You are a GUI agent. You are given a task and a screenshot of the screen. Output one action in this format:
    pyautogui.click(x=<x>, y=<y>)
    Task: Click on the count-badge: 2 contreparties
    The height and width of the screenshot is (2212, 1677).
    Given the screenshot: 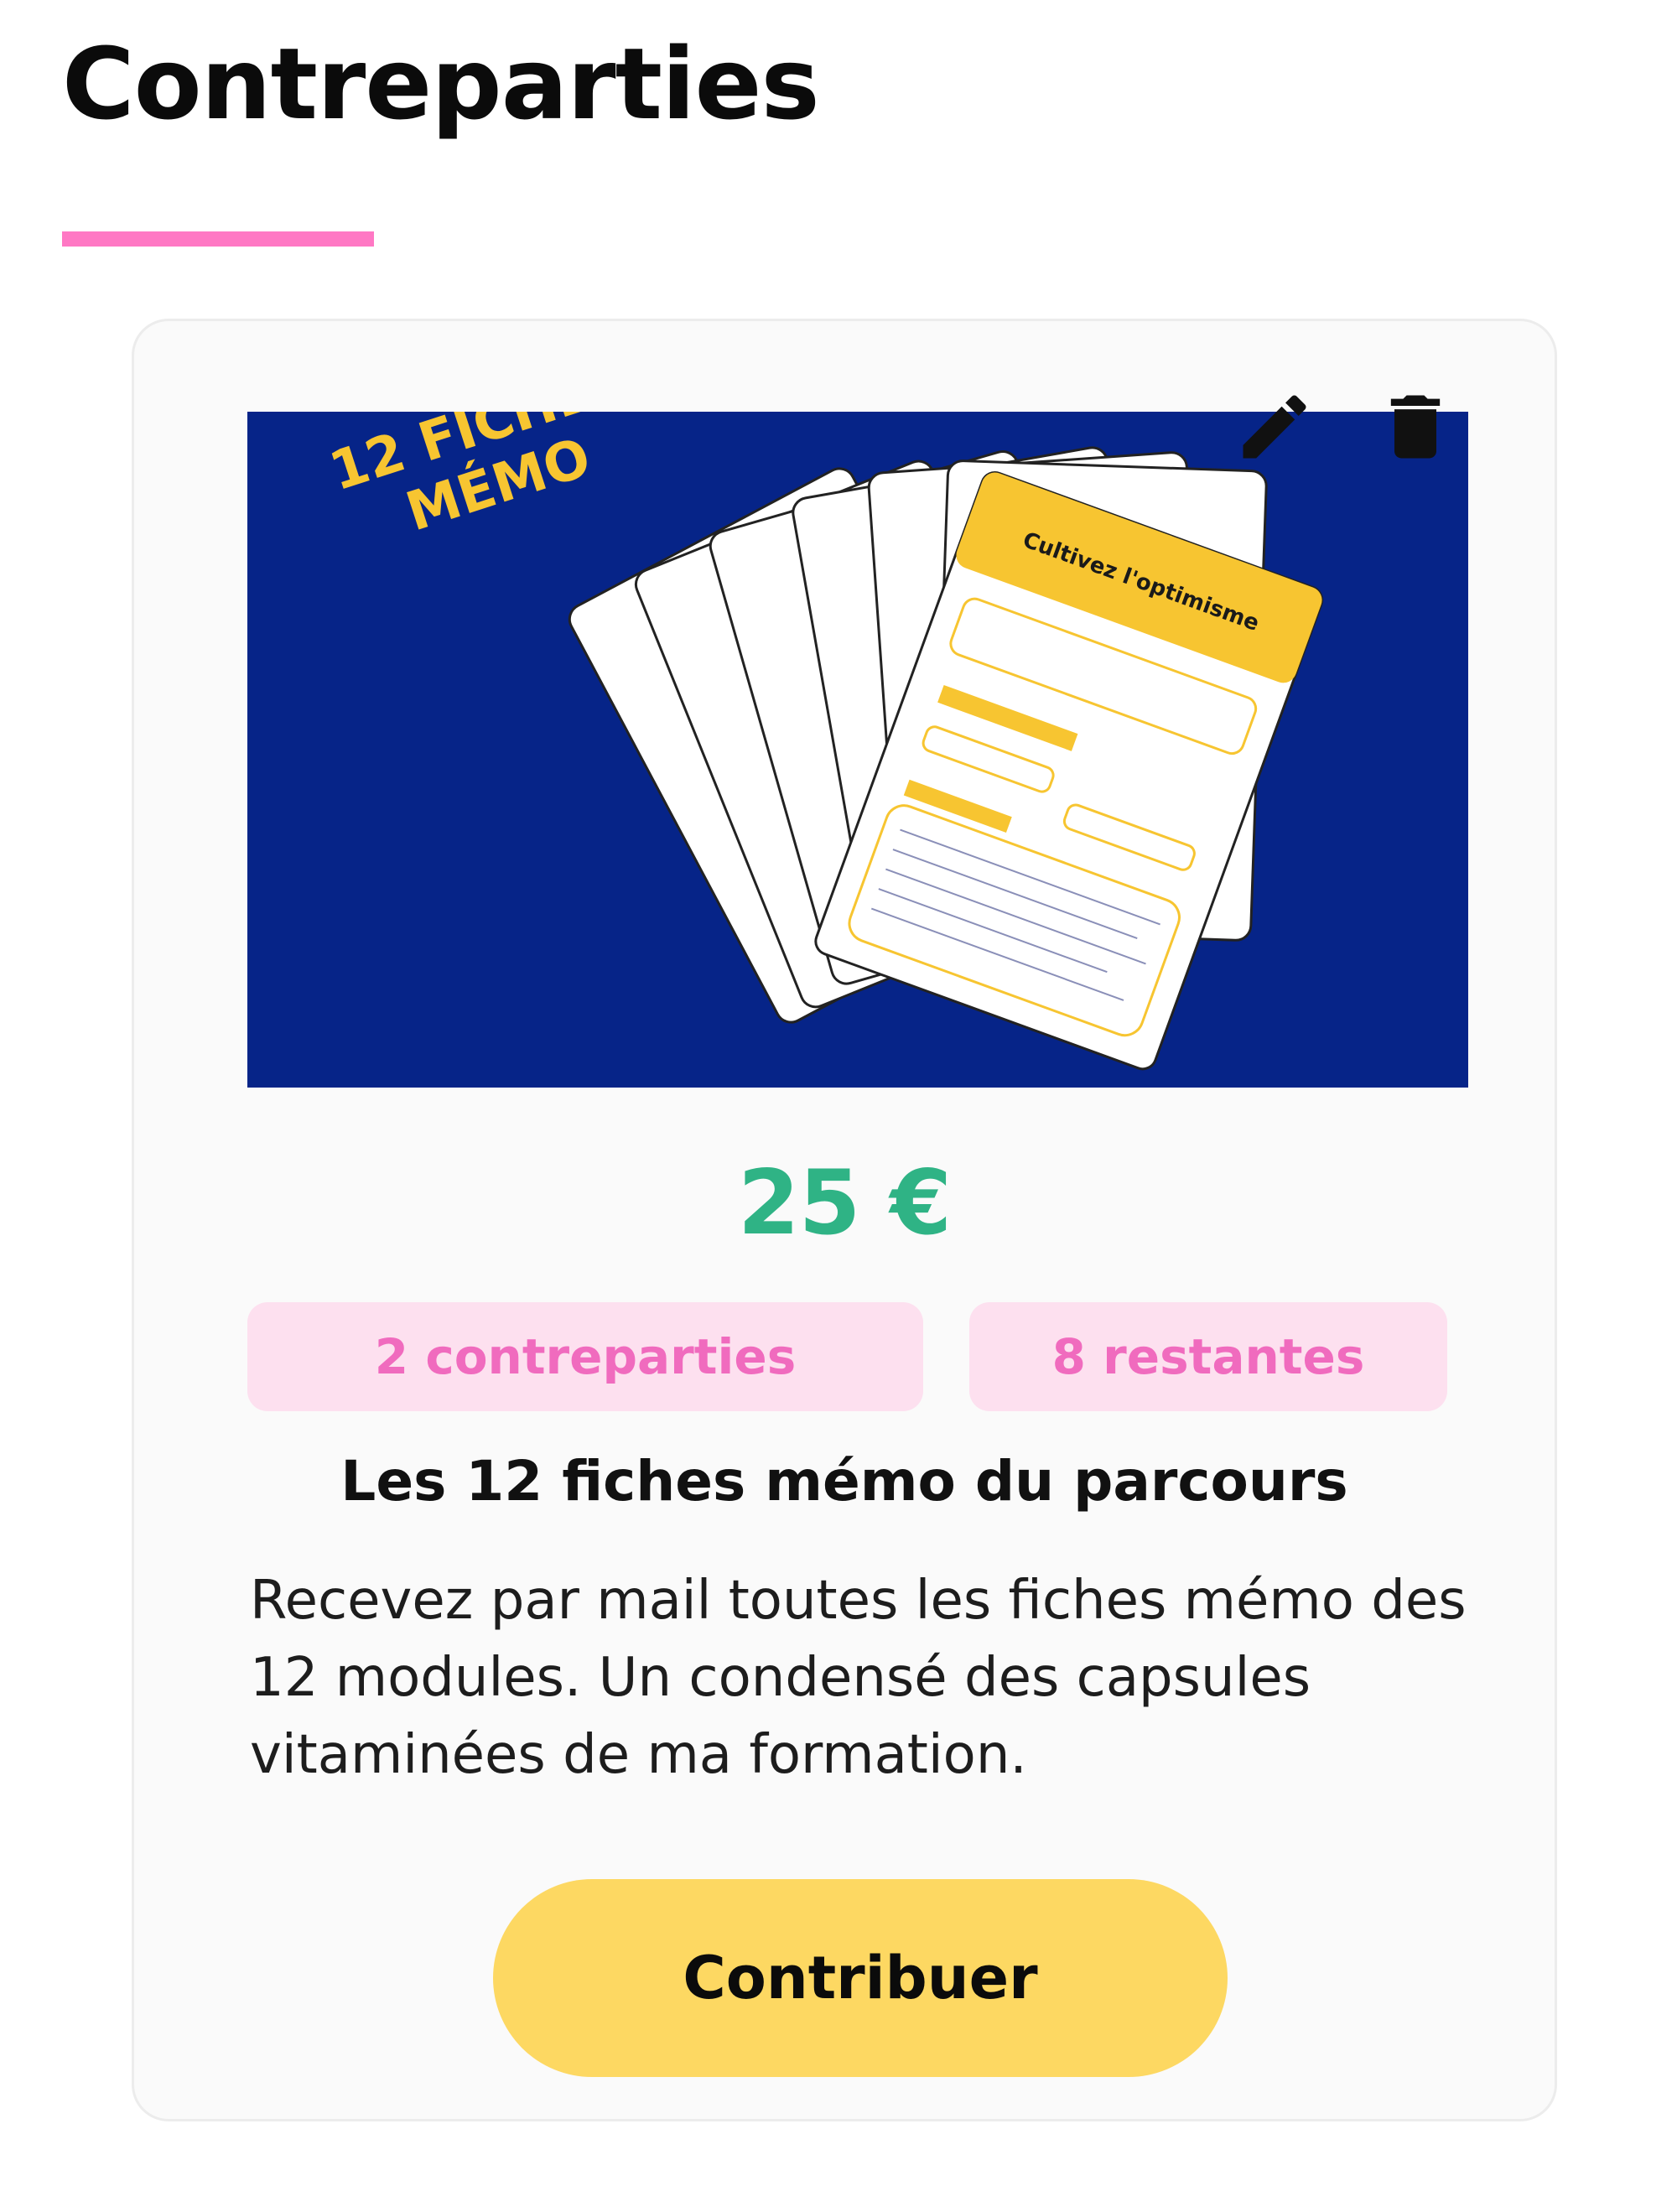 What is the action you would take?
    pyautogui.click(x=585, y=1356)
    